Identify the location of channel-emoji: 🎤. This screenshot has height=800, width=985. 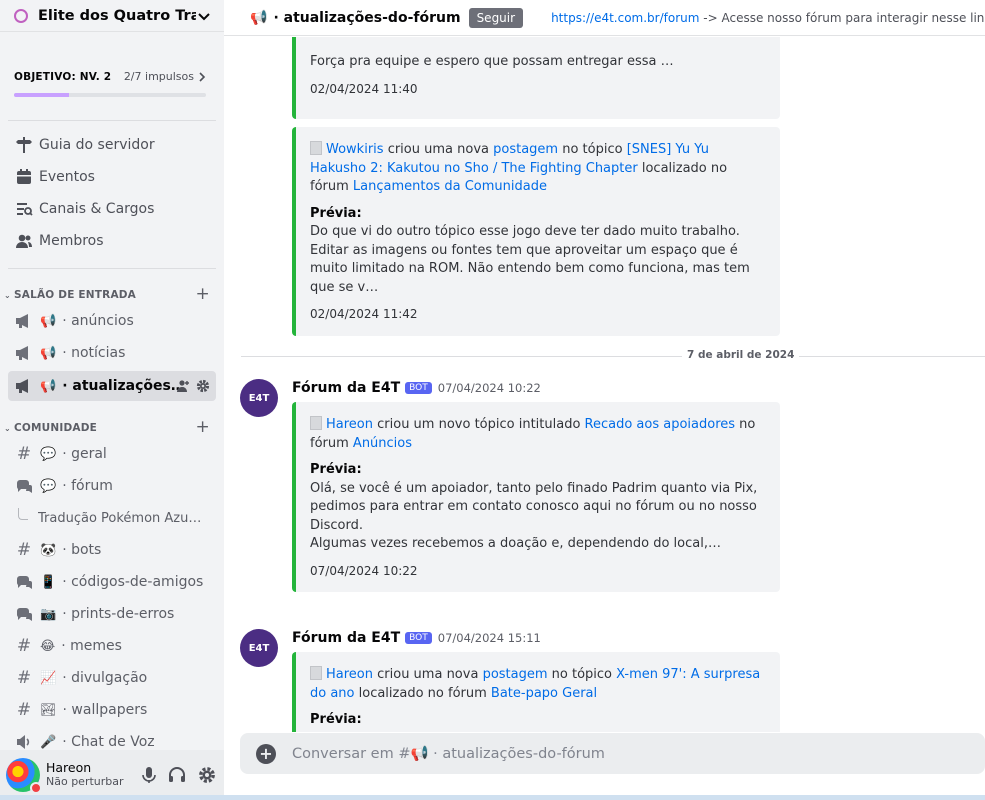
(48, 742).